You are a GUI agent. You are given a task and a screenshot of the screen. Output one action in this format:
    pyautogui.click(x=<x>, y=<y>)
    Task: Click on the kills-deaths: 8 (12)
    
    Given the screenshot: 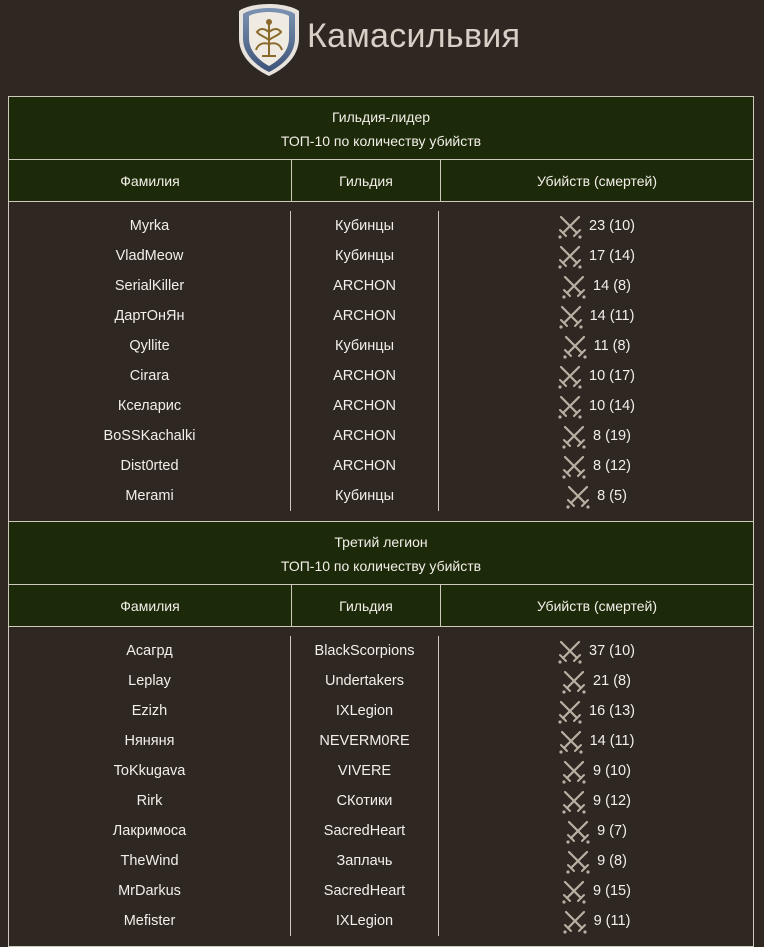 What is the action you would take?
    pyautogui.click(x=596, y=466)
    